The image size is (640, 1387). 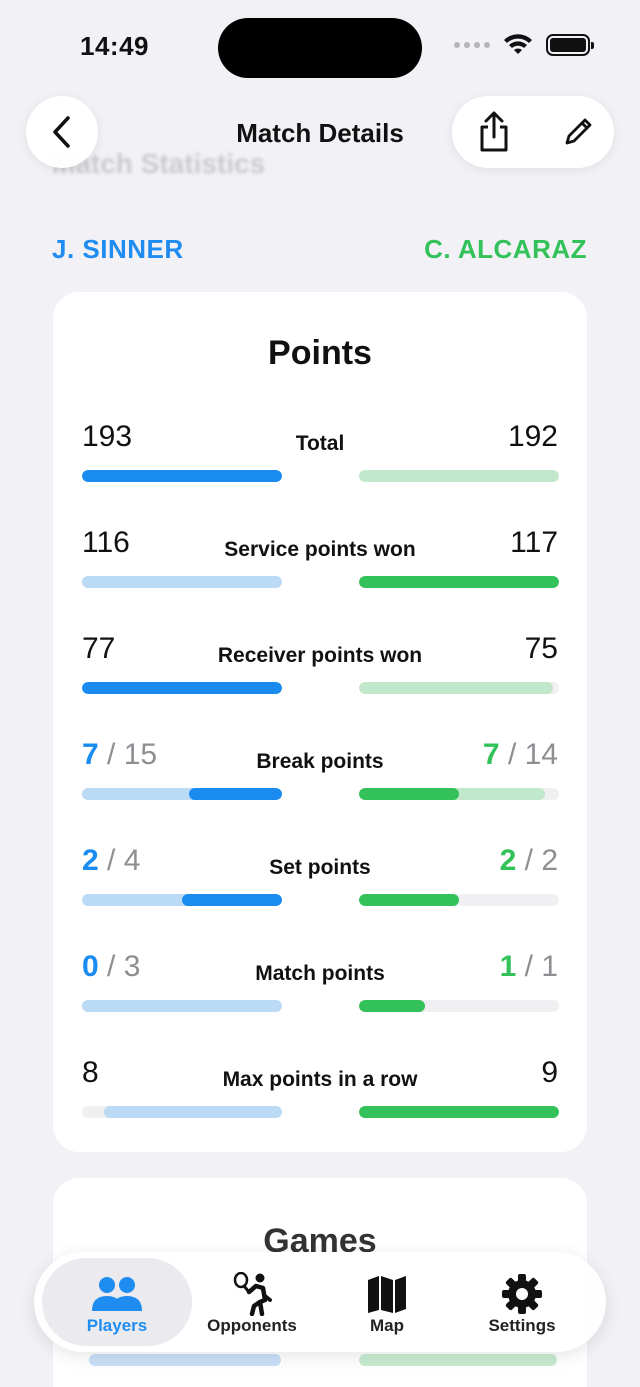 I want to click on card-title: Points, so click(x=320, y=353).